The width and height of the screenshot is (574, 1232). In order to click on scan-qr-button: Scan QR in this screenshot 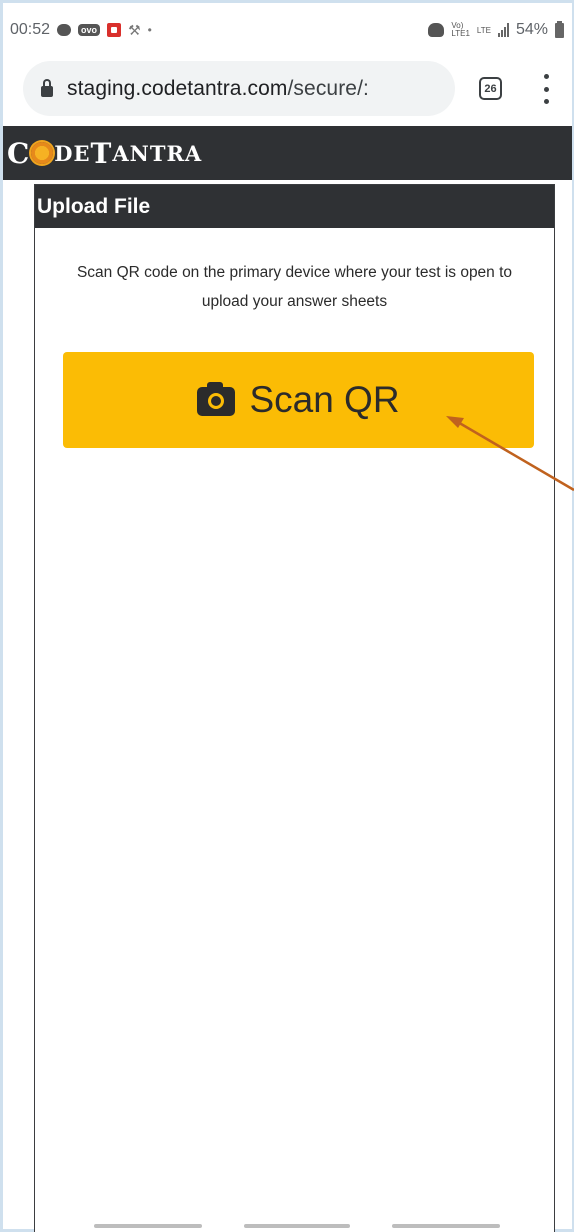, I will do `click(298, 400)`.